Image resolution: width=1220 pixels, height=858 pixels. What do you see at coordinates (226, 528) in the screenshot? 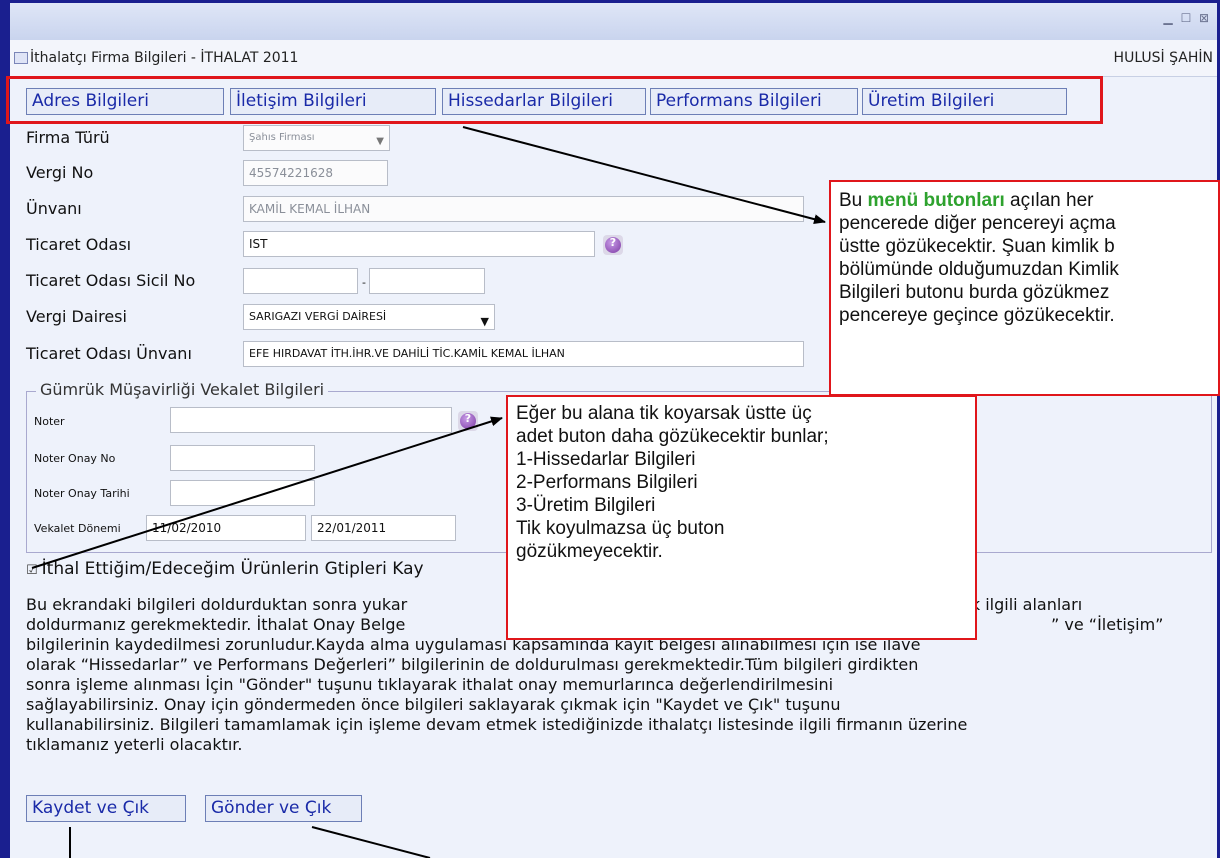
I see `vekalet-start-input: 11/02/2010` at bounding box center [226, 528].